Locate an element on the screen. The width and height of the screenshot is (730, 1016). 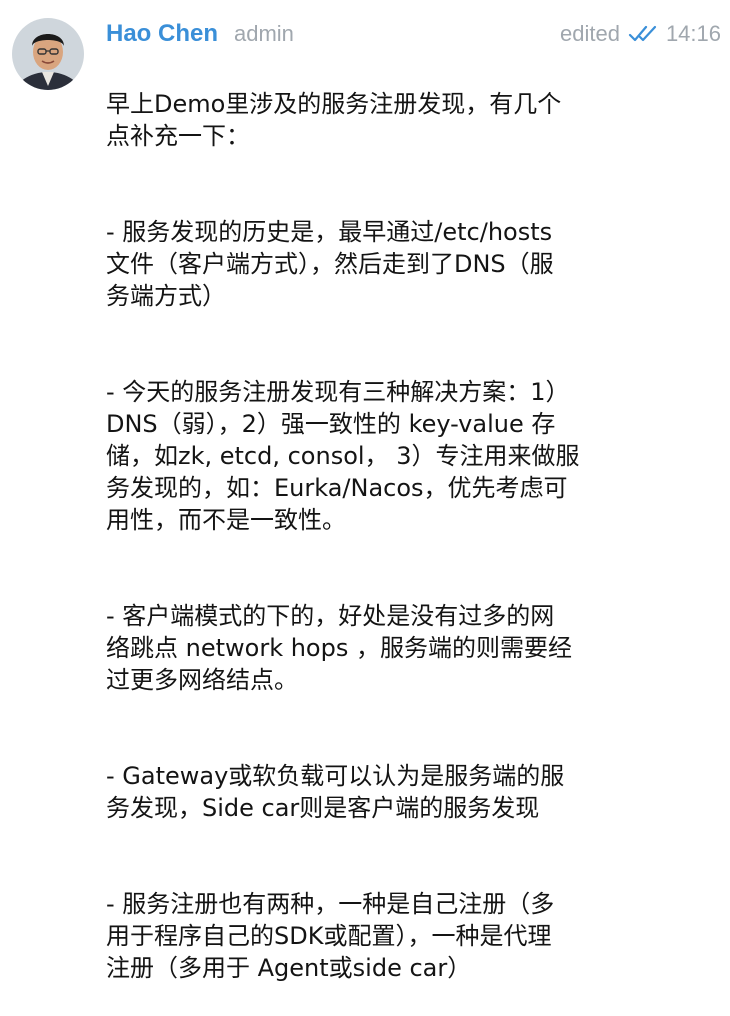
double-check-icon is located at coordinates (643, 34).